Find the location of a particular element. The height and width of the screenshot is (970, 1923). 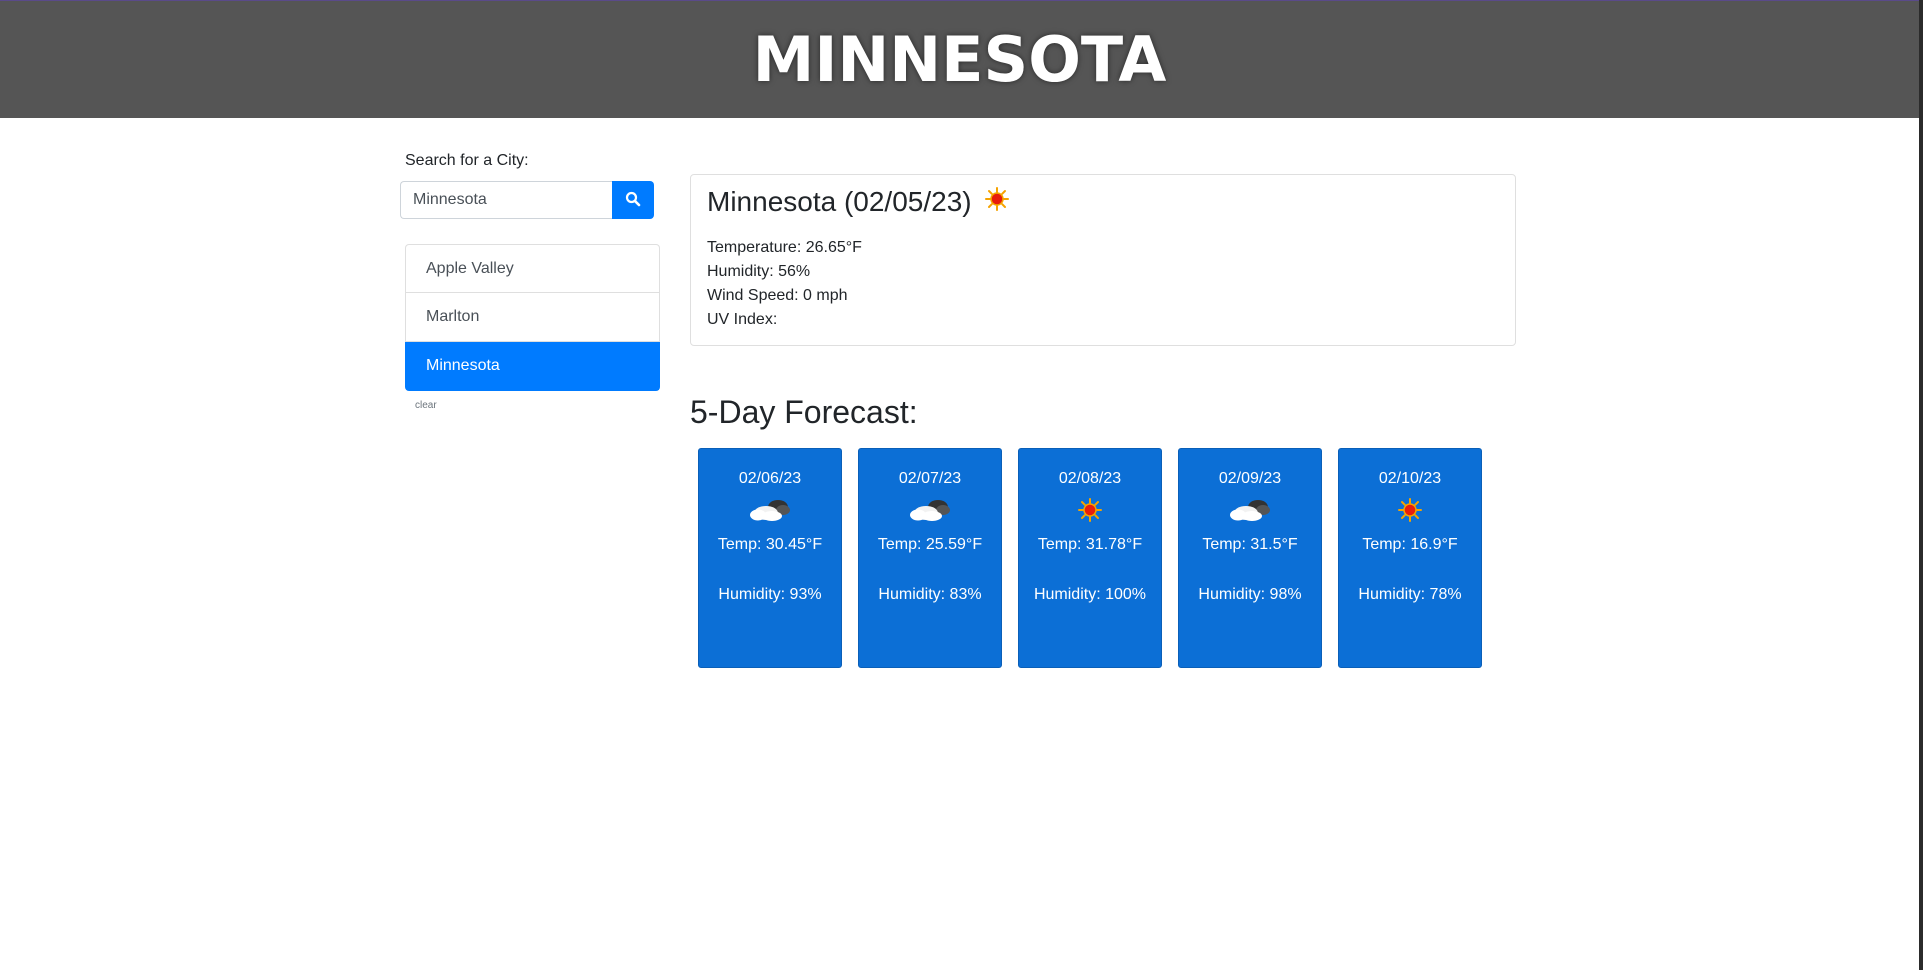

forecast-temp: Temp: 16.9°F is located at coordinates (1410, 544).